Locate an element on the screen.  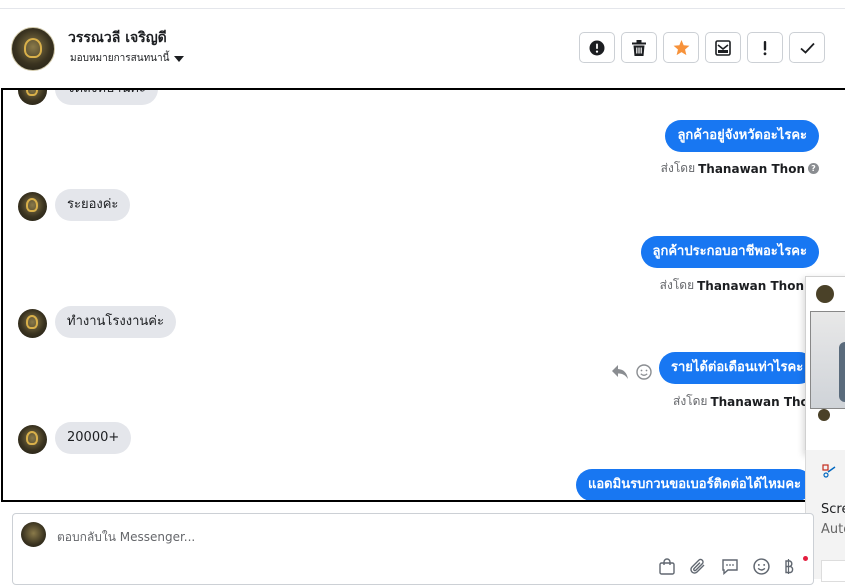
assign-conversation-dropdown: มอบหมายการสนทนานี้ is located at coordinates (127, 58).